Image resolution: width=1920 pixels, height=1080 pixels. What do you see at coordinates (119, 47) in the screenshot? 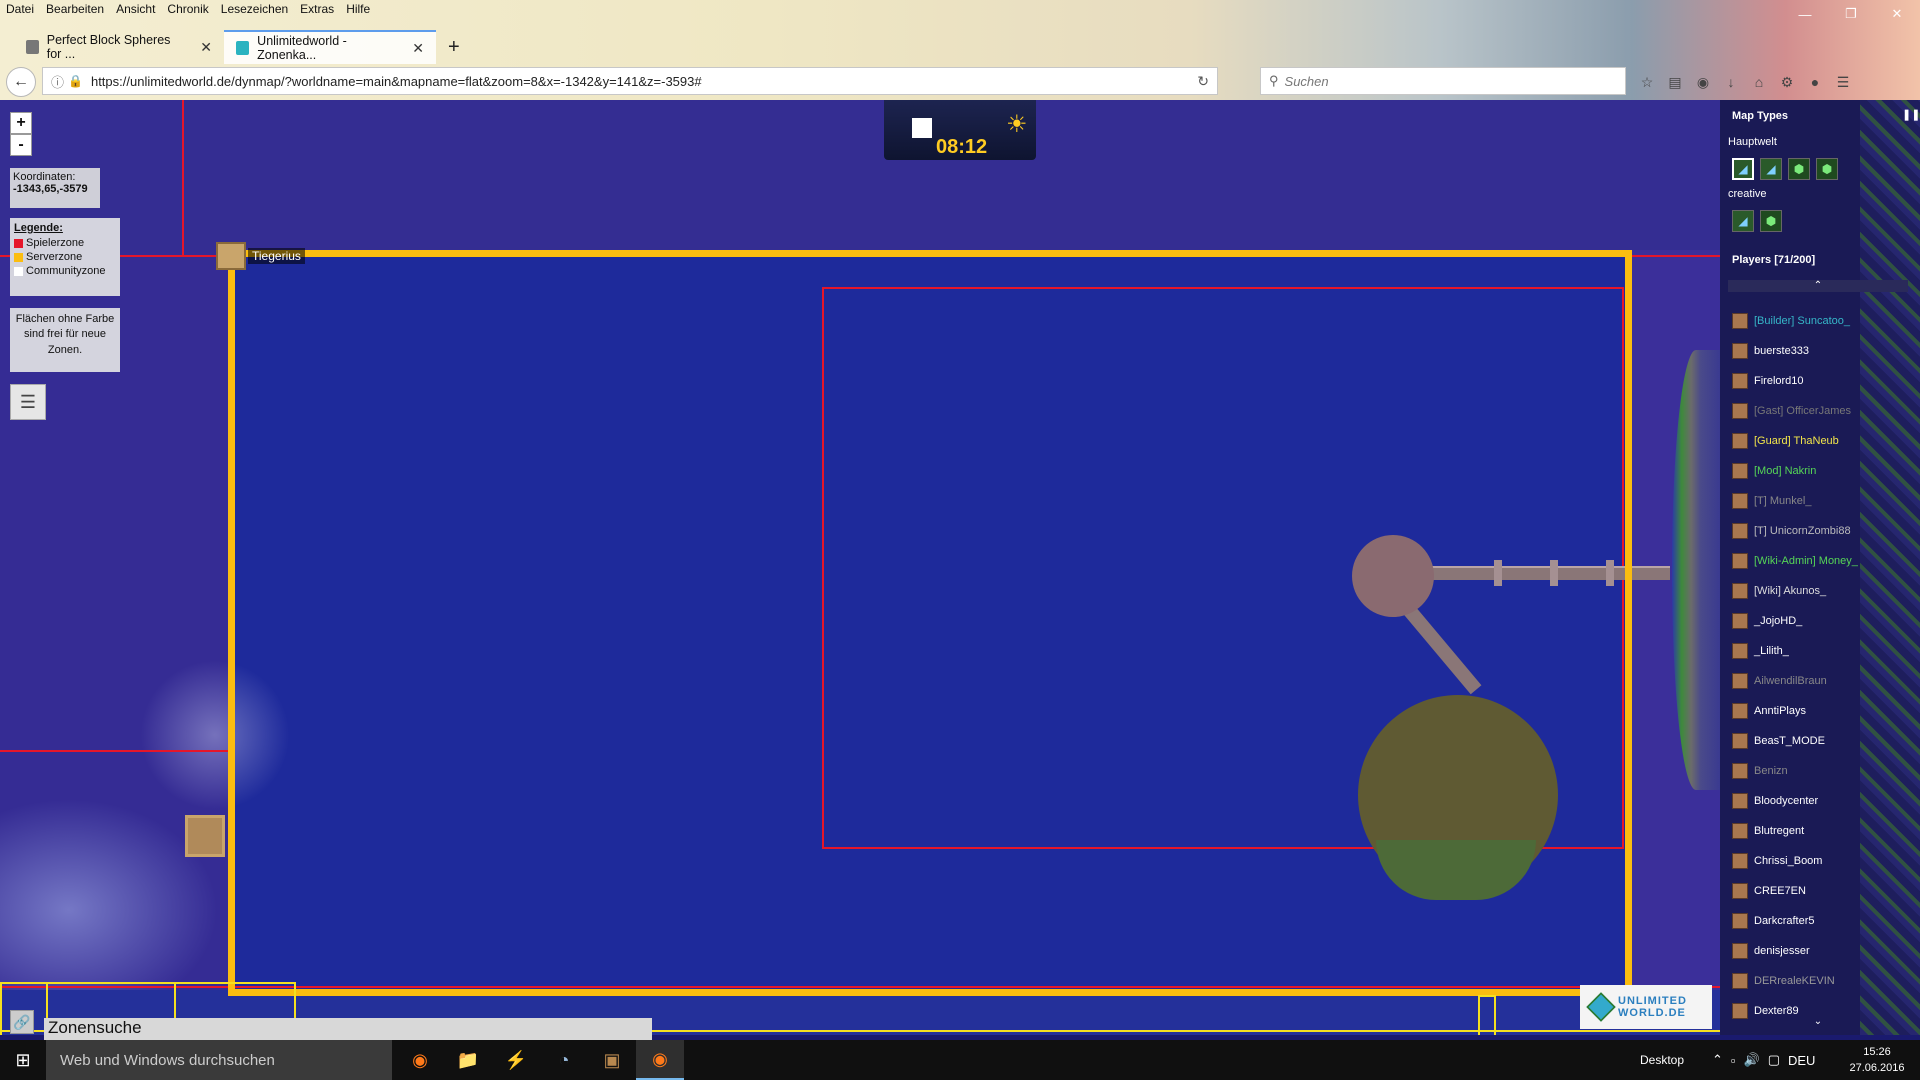
I see `tab-perfect-block-spheres: Perfect Block Spheres for ... ✕` at bounding box center [119, 47].